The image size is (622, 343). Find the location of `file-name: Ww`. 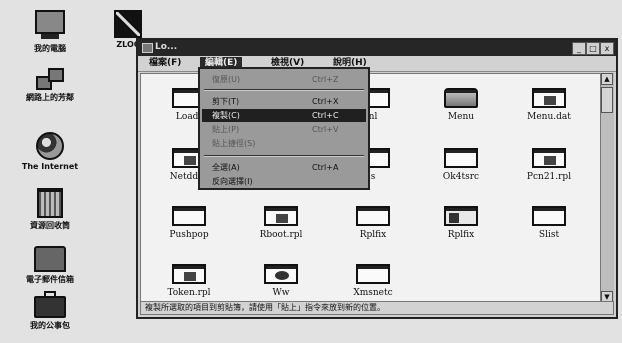

file-name: Ww is located at coordinates (281, 293).